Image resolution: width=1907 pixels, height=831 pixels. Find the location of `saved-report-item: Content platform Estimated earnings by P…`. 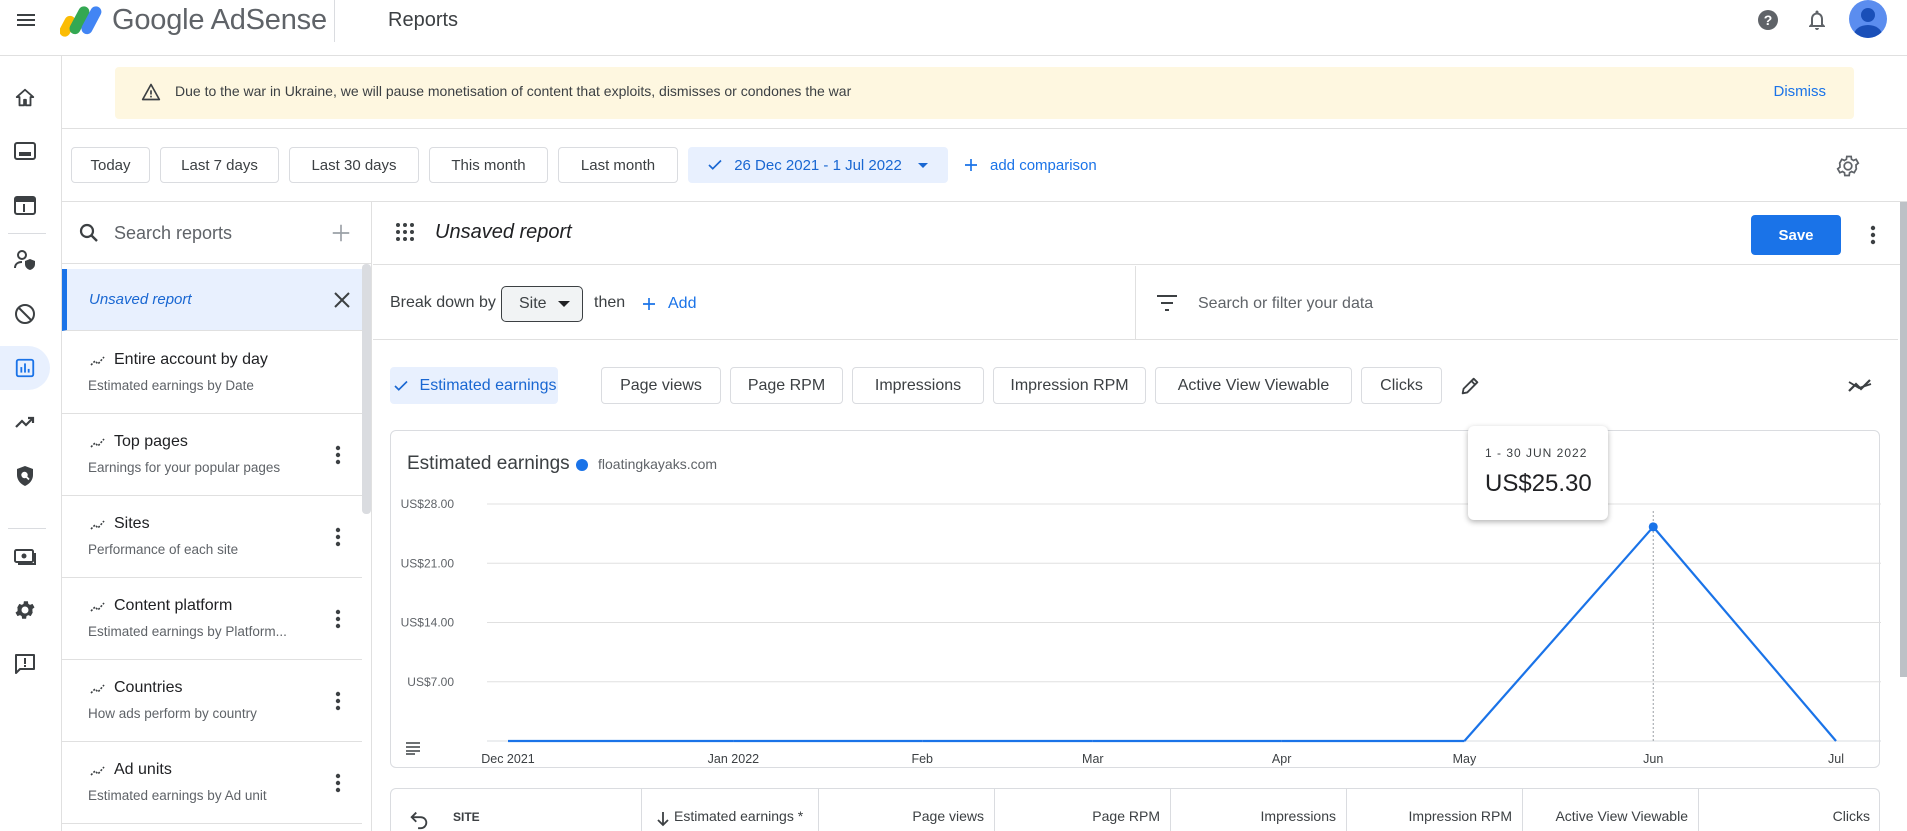

saved-report-item: Content platform Estimated earnings by P… is located at coordinates (212, 619).